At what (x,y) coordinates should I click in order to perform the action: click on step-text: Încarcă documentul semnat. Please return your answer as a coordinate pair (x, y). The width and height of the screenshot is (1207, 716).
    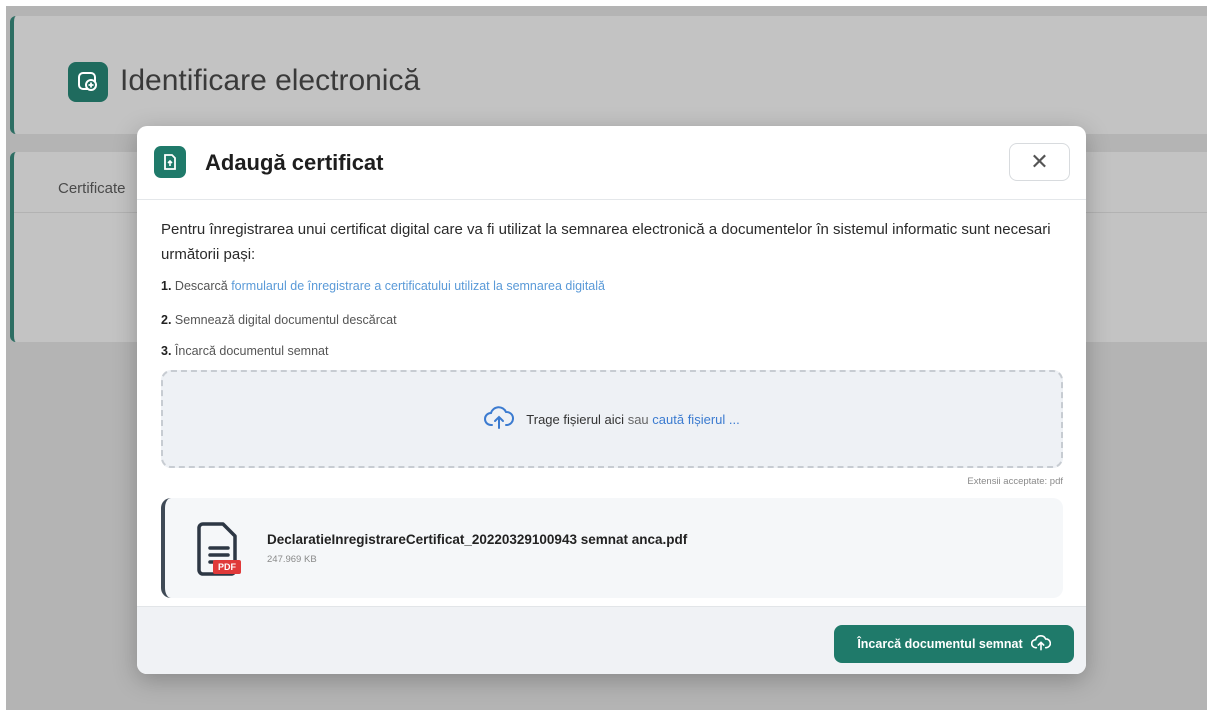
    Looking at the image, I should click on (251, 351).